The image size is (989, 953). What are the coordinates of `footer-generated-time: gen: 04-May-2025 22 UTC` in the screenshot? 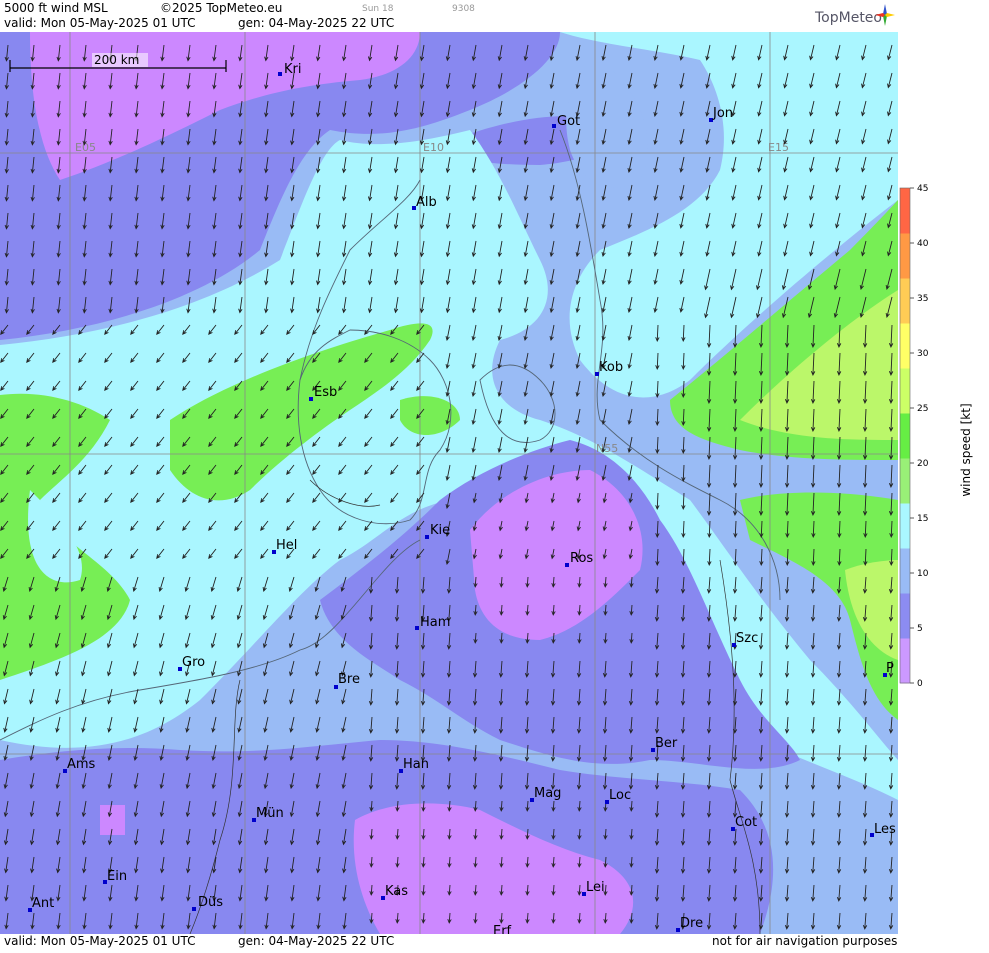 It's located at (316, 941).